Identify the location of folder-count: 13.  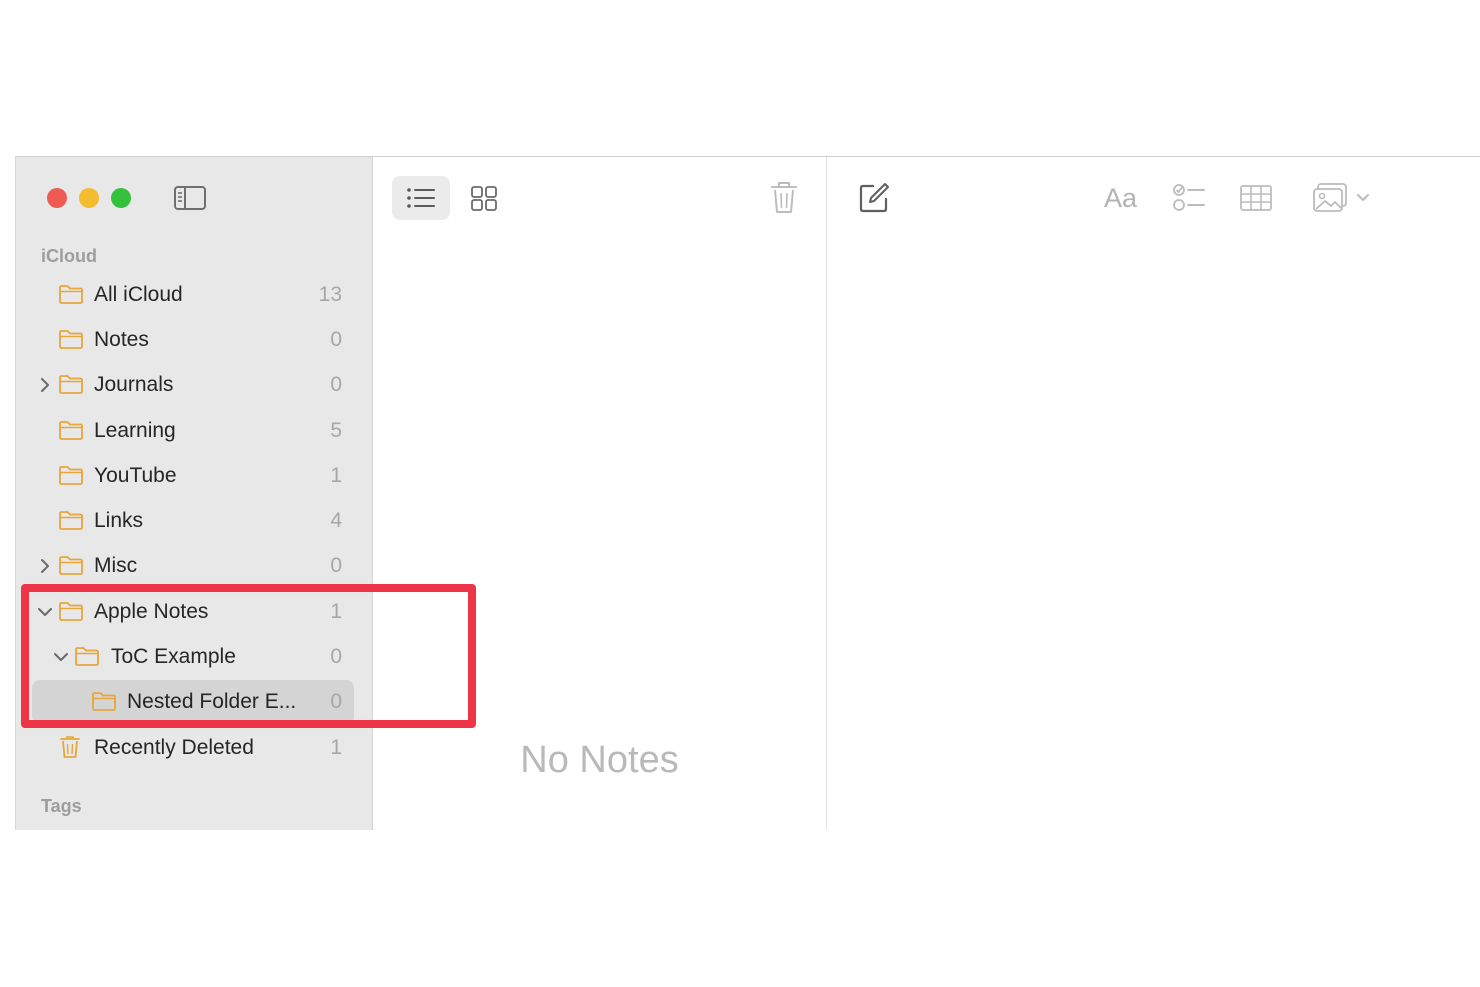
(330, 294).